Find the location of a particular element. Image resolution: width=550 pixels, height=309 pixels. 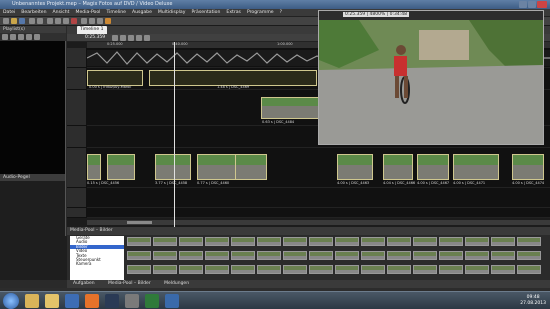

undo-icon is located at coordinates (32, 21).